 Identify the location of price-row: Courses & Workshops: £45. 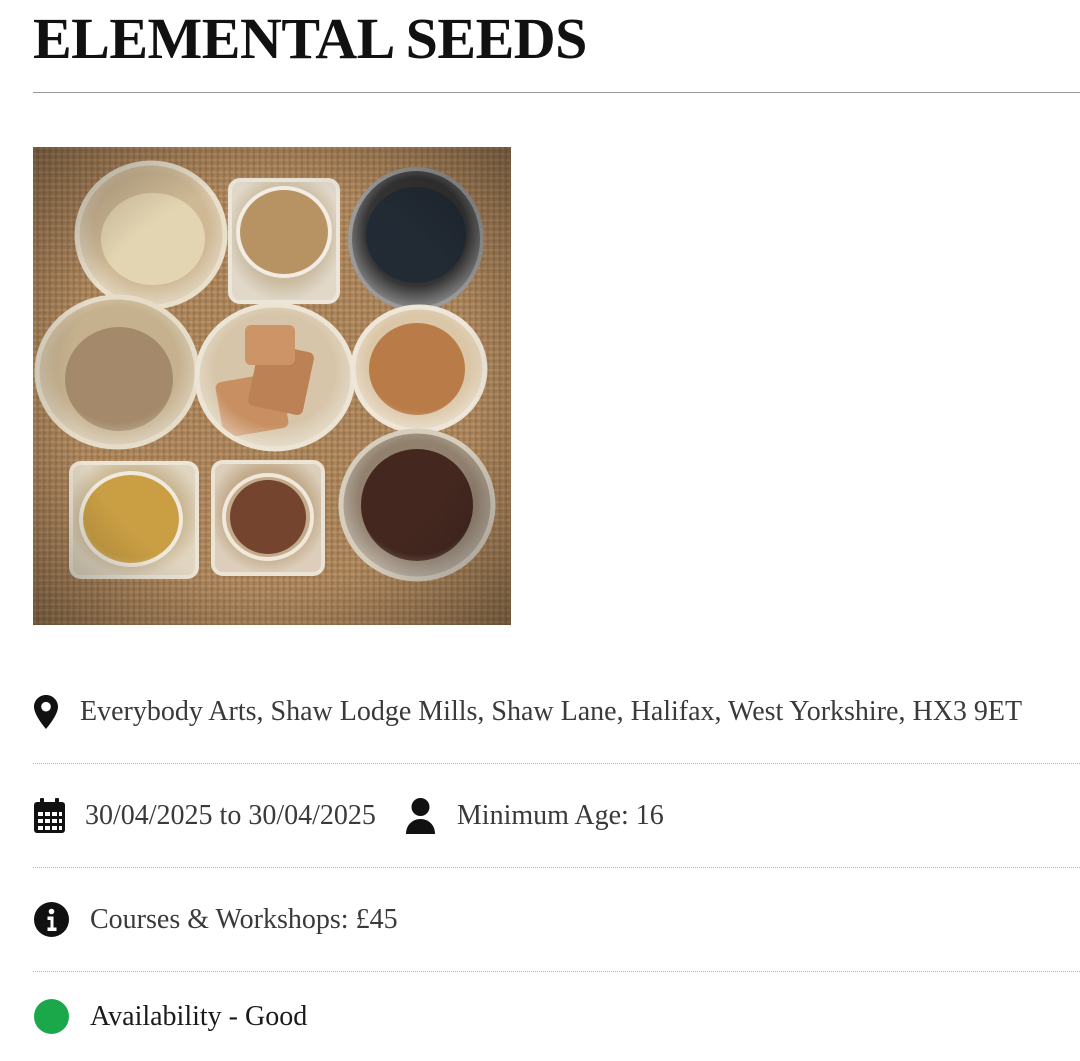
(556, 919).